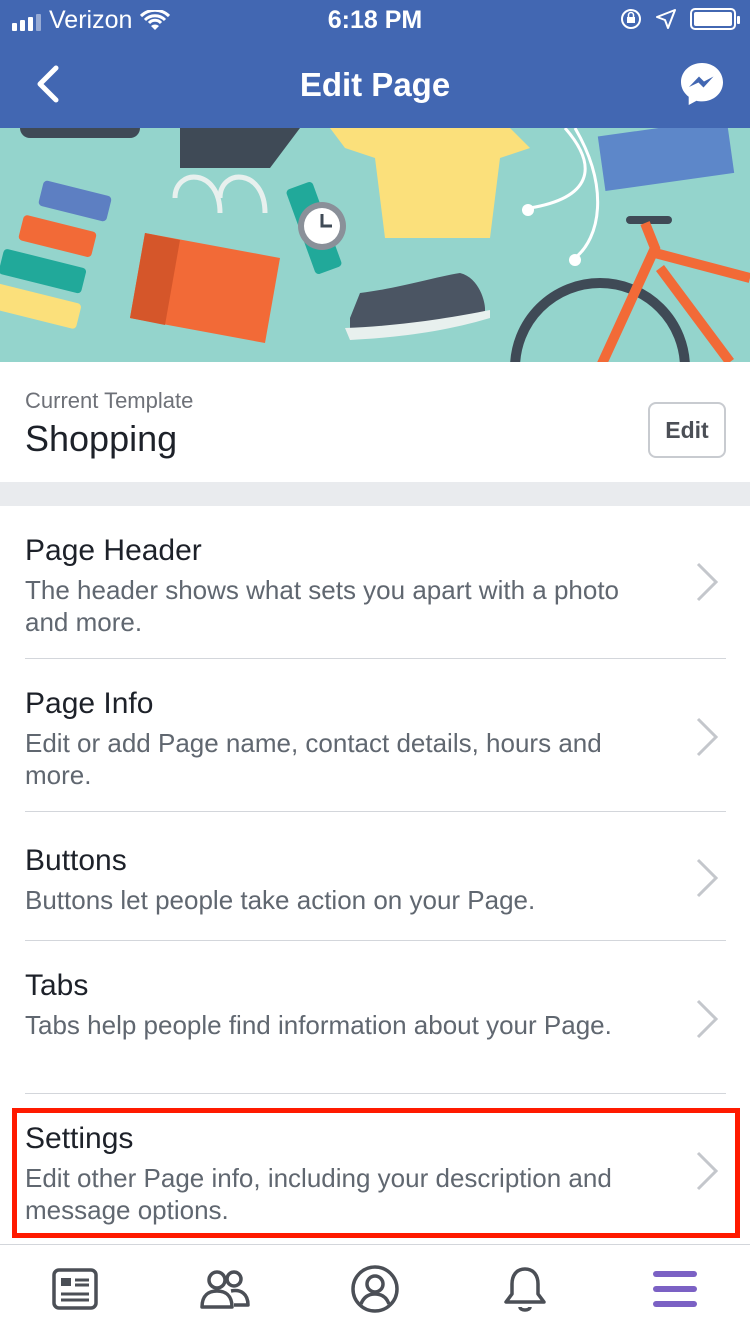 This screenshot has width=750, height=1334. Describe the element at coordinates (375, 20) in the screenshot. I see `status-bar: Verizon 6:18 PM` at that location.